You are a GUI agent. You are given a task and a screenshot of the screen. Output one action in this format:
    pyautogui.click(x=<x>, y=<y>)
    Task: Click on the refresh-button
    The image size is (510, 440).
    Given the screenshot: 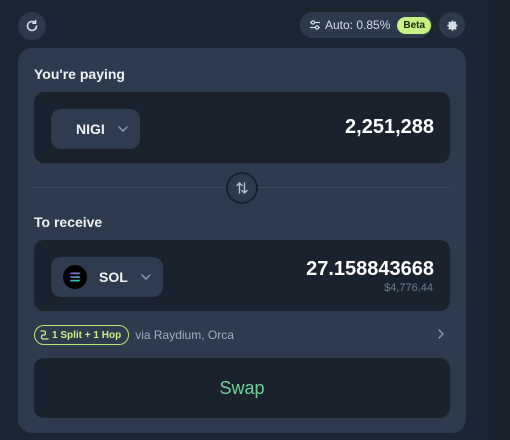 What is the action you would take?
    pyautogui.click(x=32, y=26)
    